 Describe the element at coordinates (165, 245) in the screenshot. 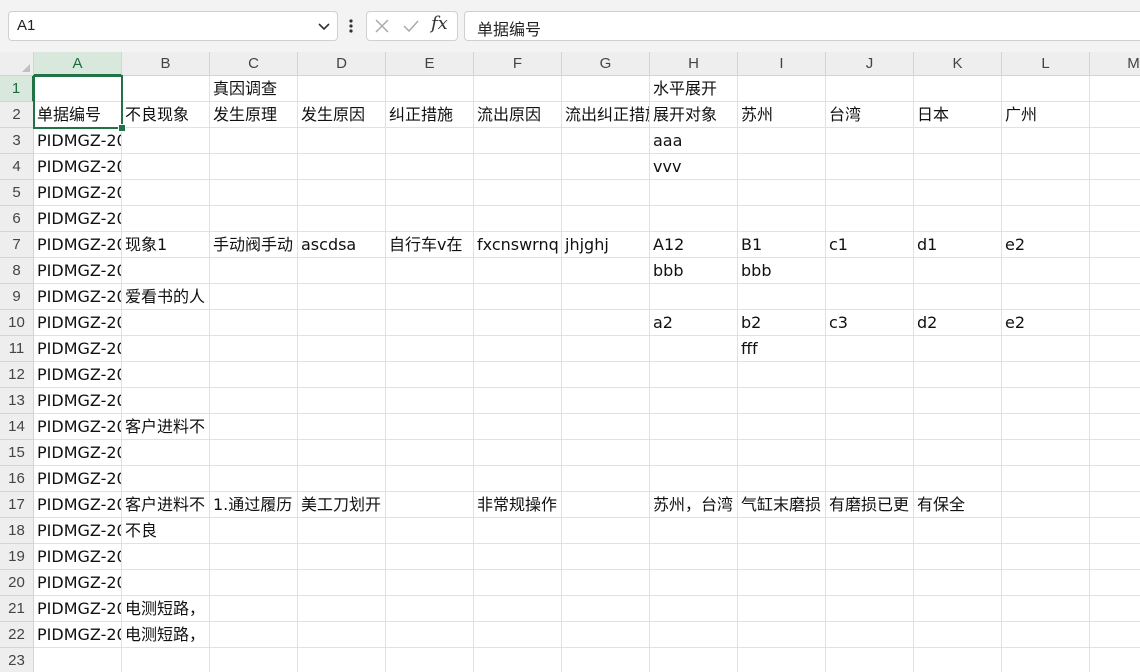

I see `cell-B7: 现象1` at that location.